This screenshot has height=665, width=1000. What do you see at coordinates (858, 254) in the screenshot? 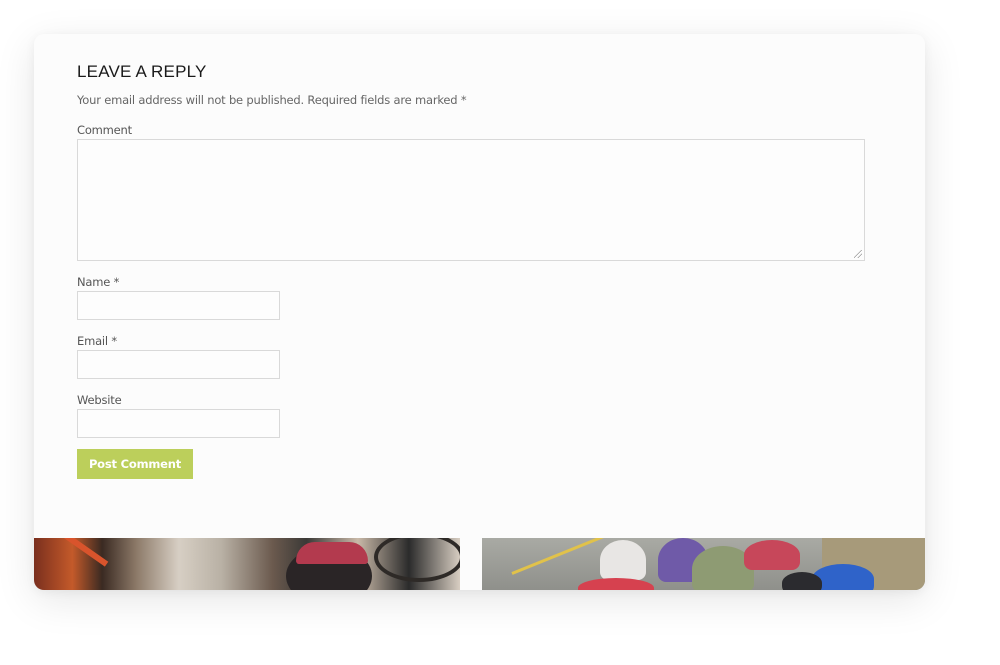
I see `resize-grip-icon` at bounding box center [858, 254].